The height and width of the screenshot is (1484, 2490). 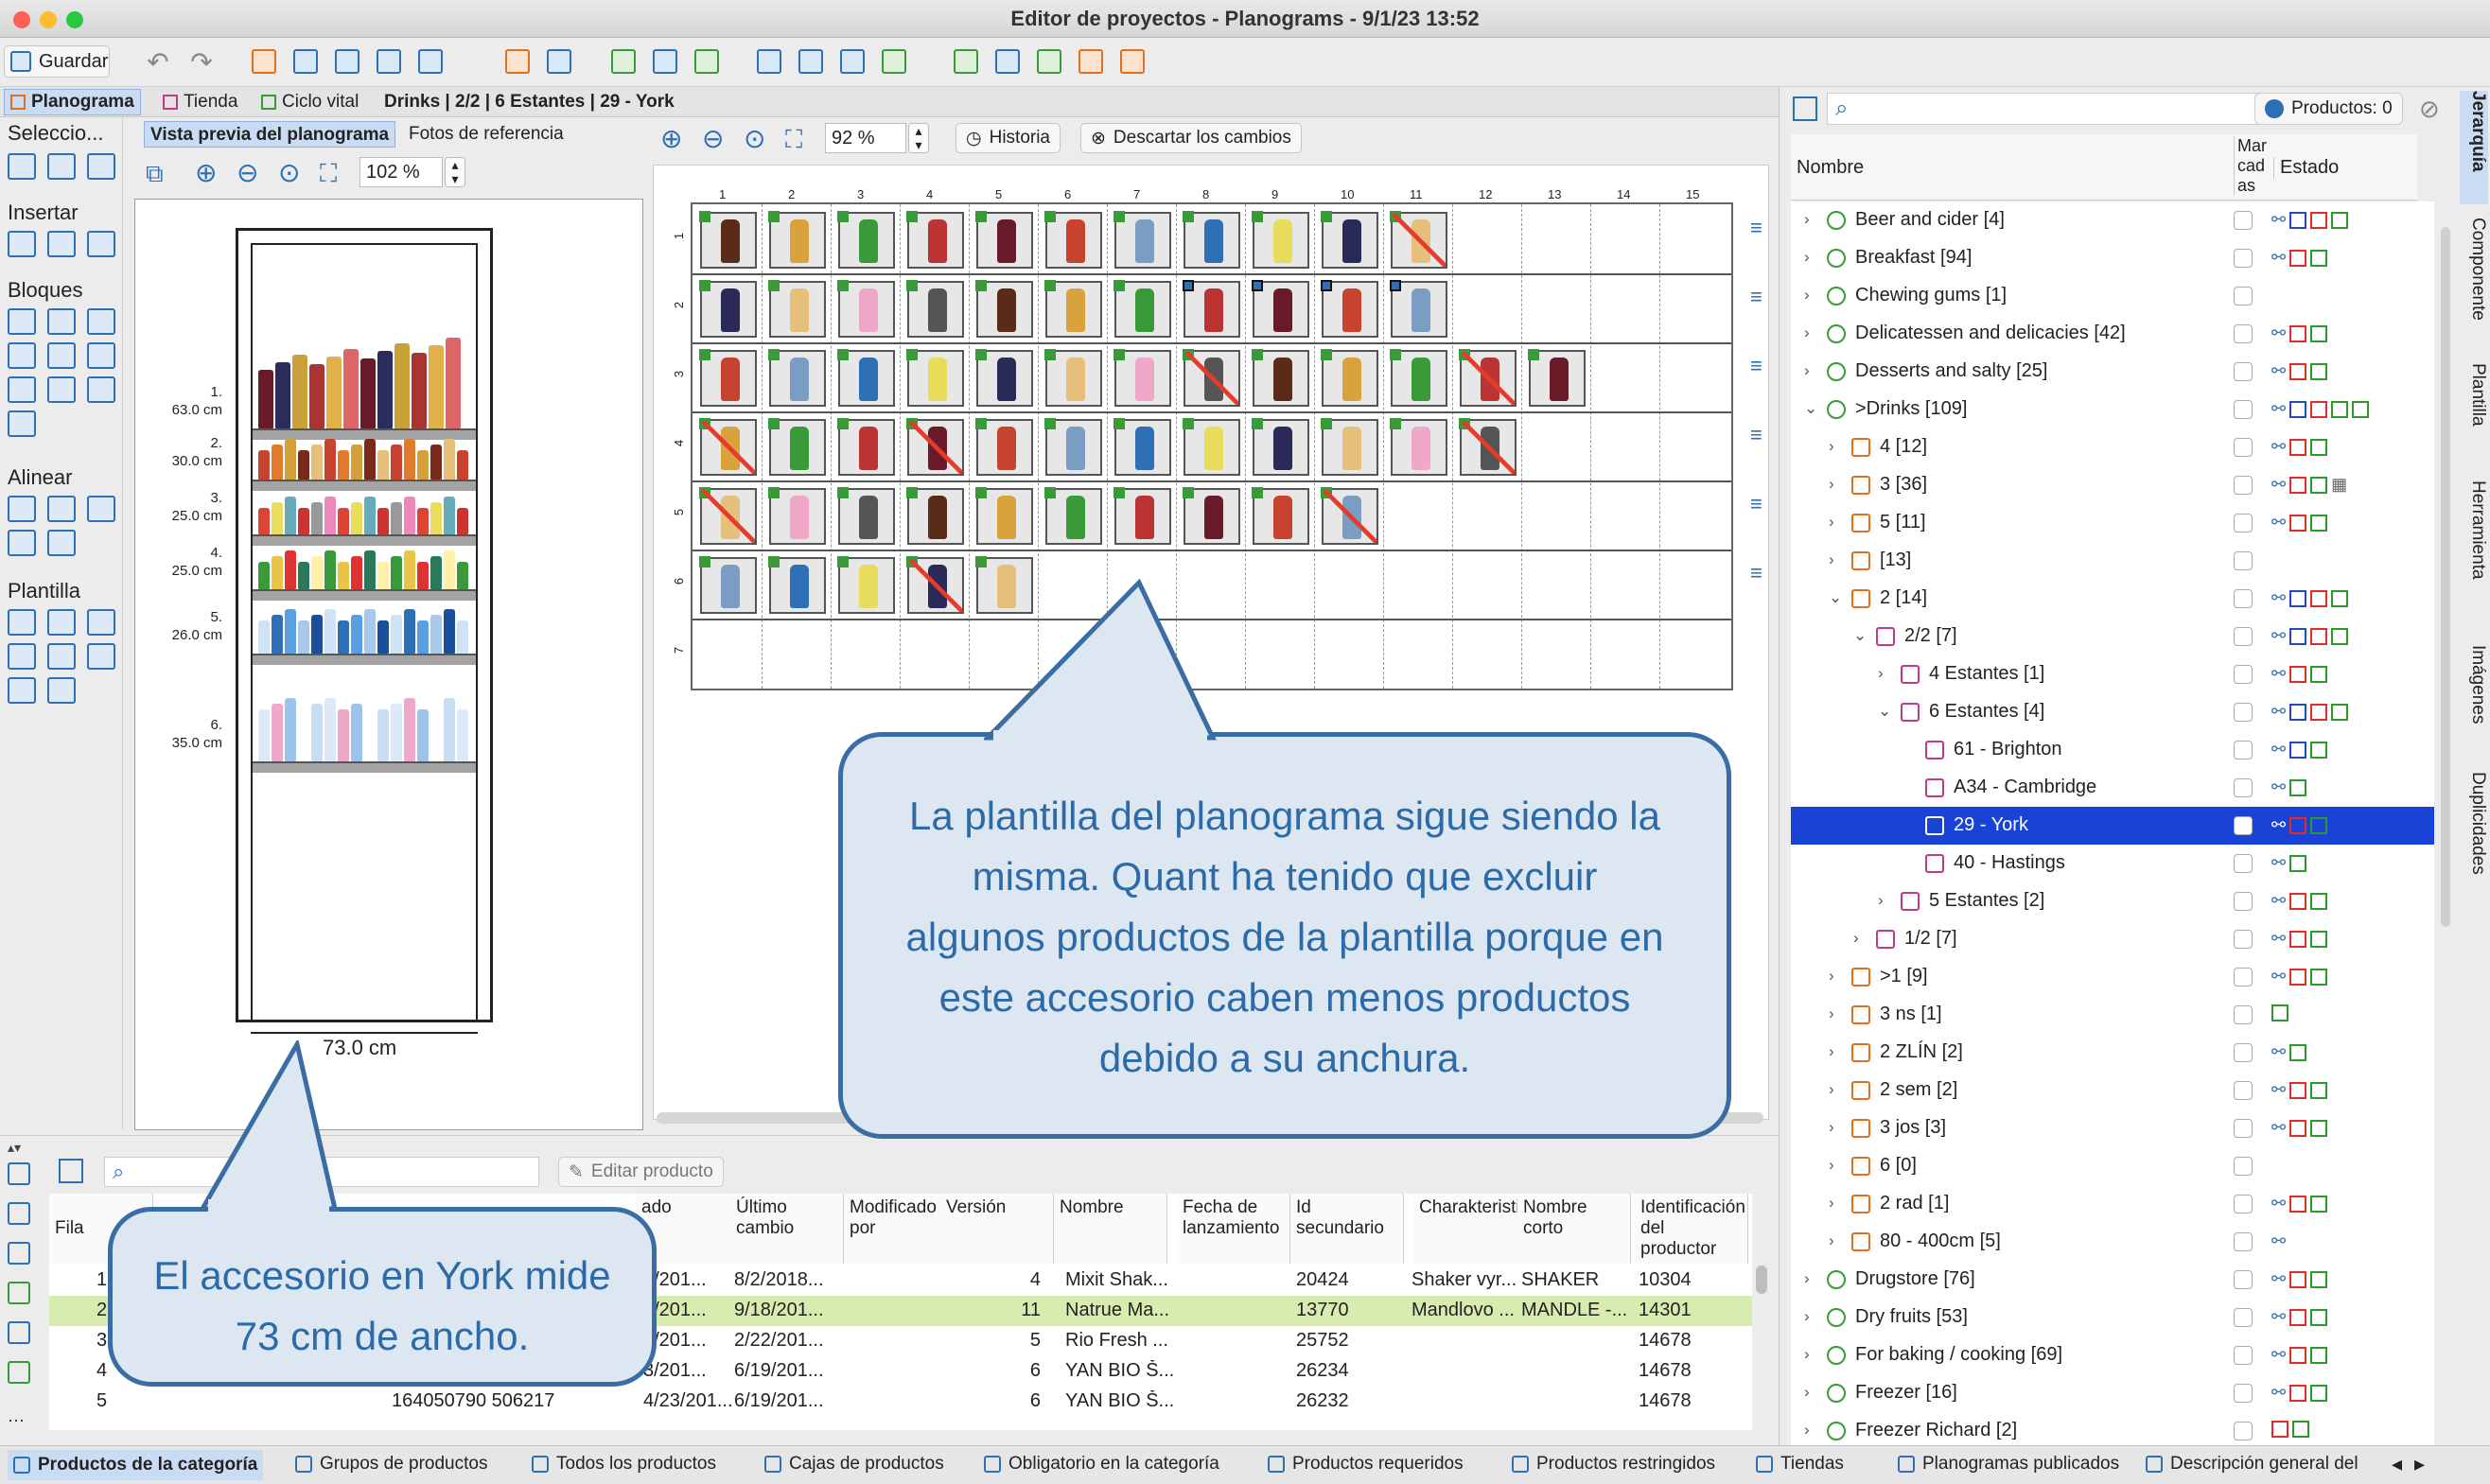 I want to click on tree-item: › 2 ZLÍN [2] ⚯, so click(x=2112, y=1053).